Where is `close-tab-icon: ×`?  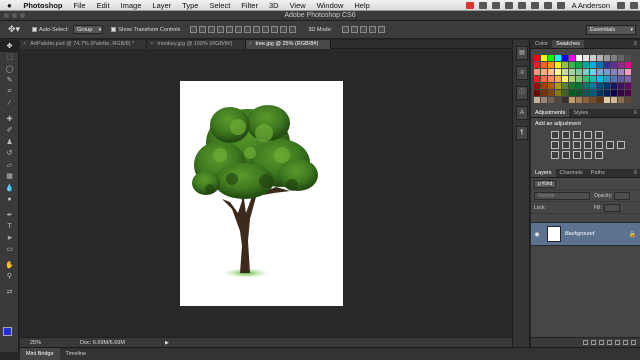 close-tab-icon: × is located at coordinates (24, 44).